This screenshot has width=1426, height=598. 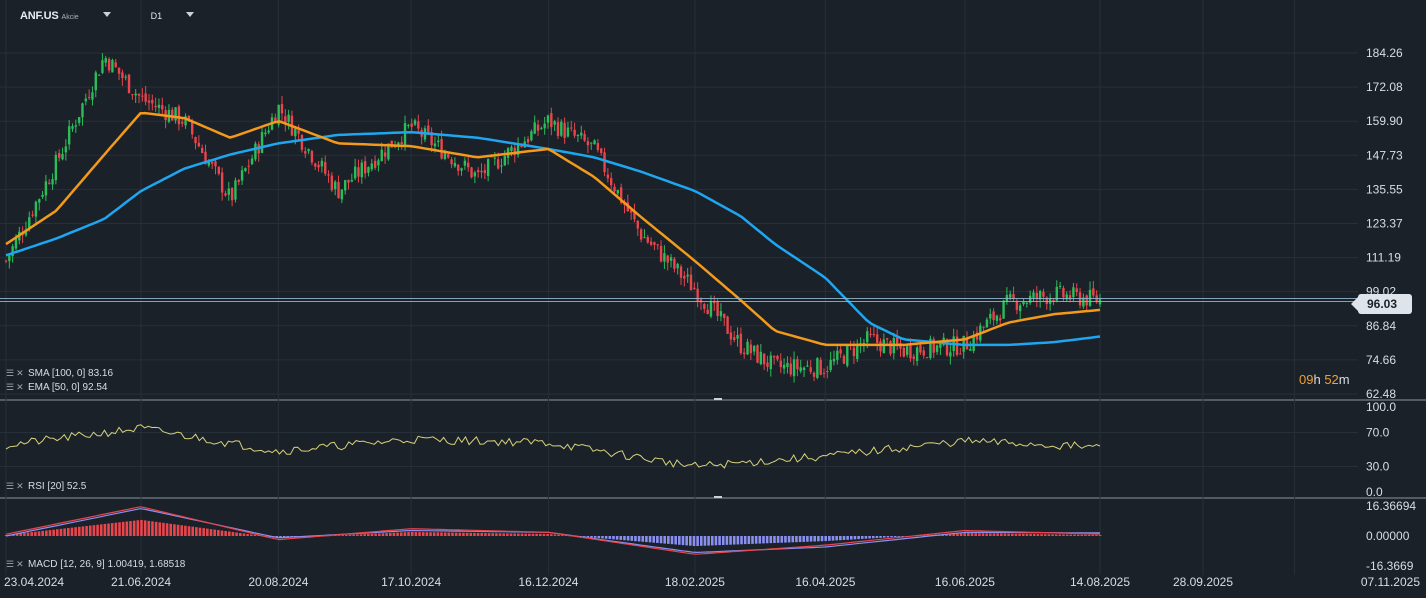 I want to click on timeframe-label: D1, so click(x=157, y=16).